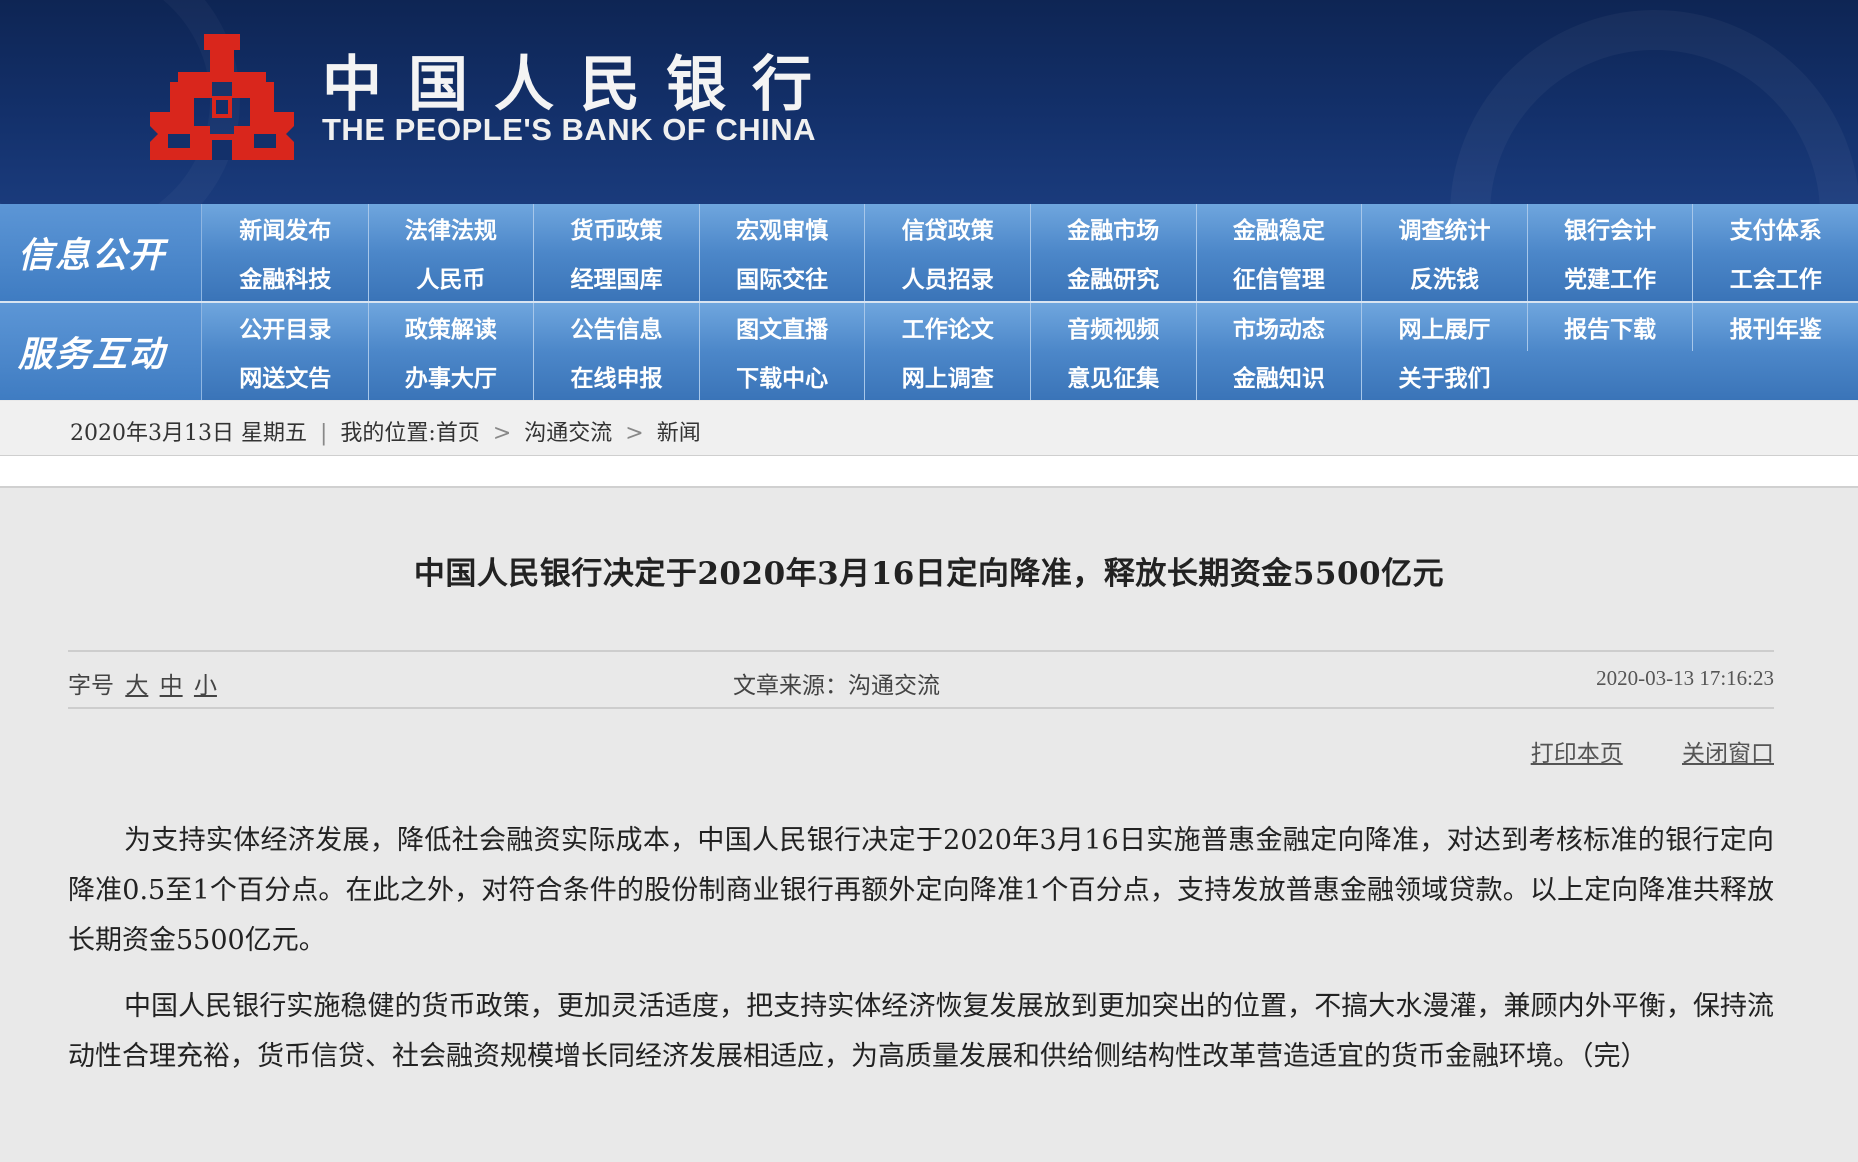  What do you see at coordinates (616, 276) in the screenshot?
I see `nav-item-treasury: 经理国库` at bounding box center [616, 276].